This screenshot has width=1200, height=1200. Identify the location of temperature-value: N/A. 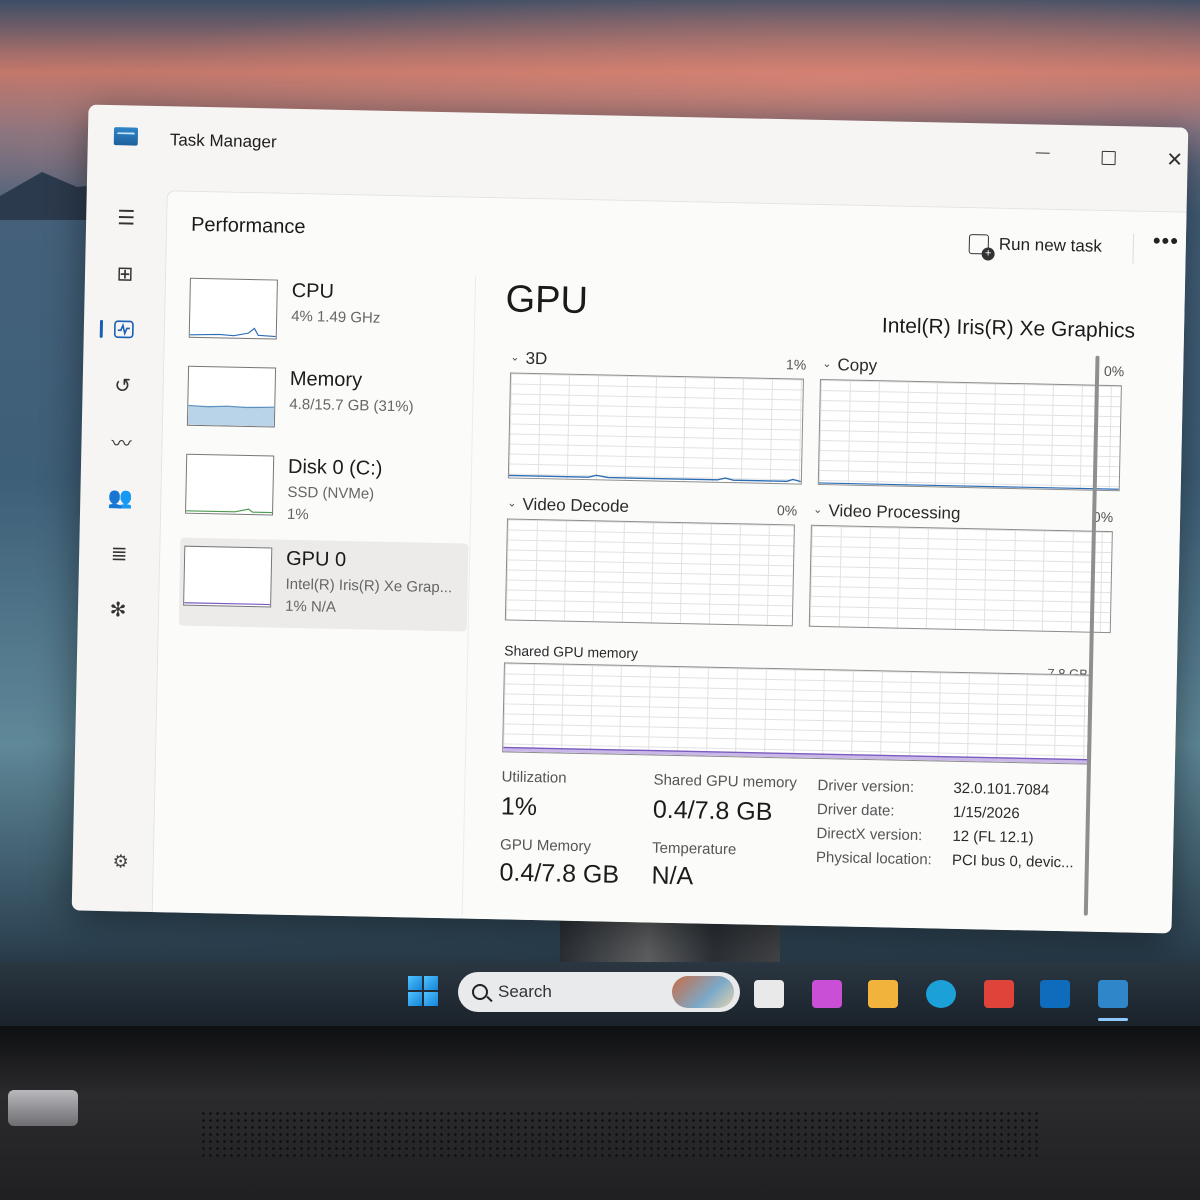
(672, 876).